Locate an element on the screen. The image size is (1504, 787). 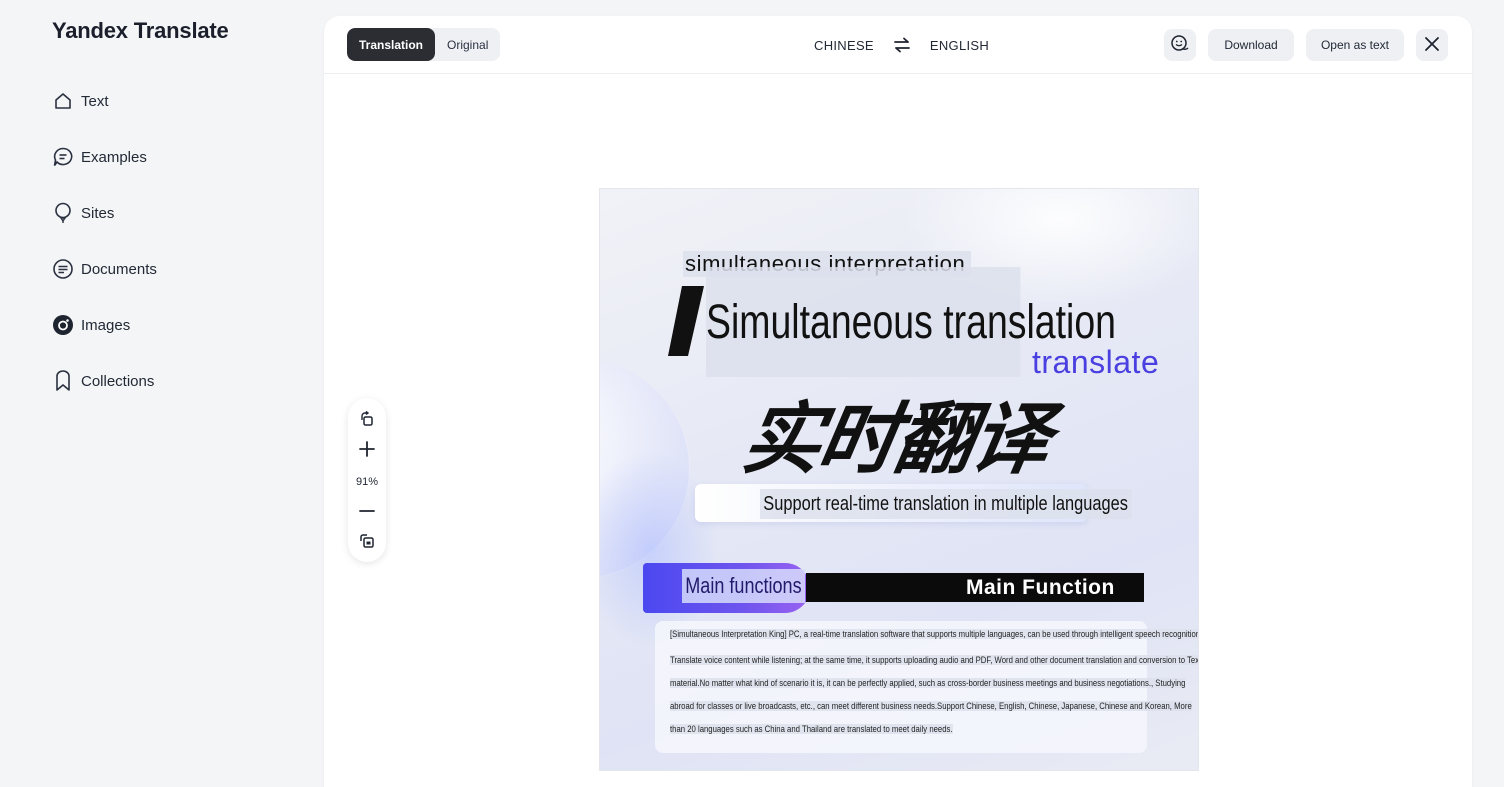
document-icon is located at coordinates (63, 269).